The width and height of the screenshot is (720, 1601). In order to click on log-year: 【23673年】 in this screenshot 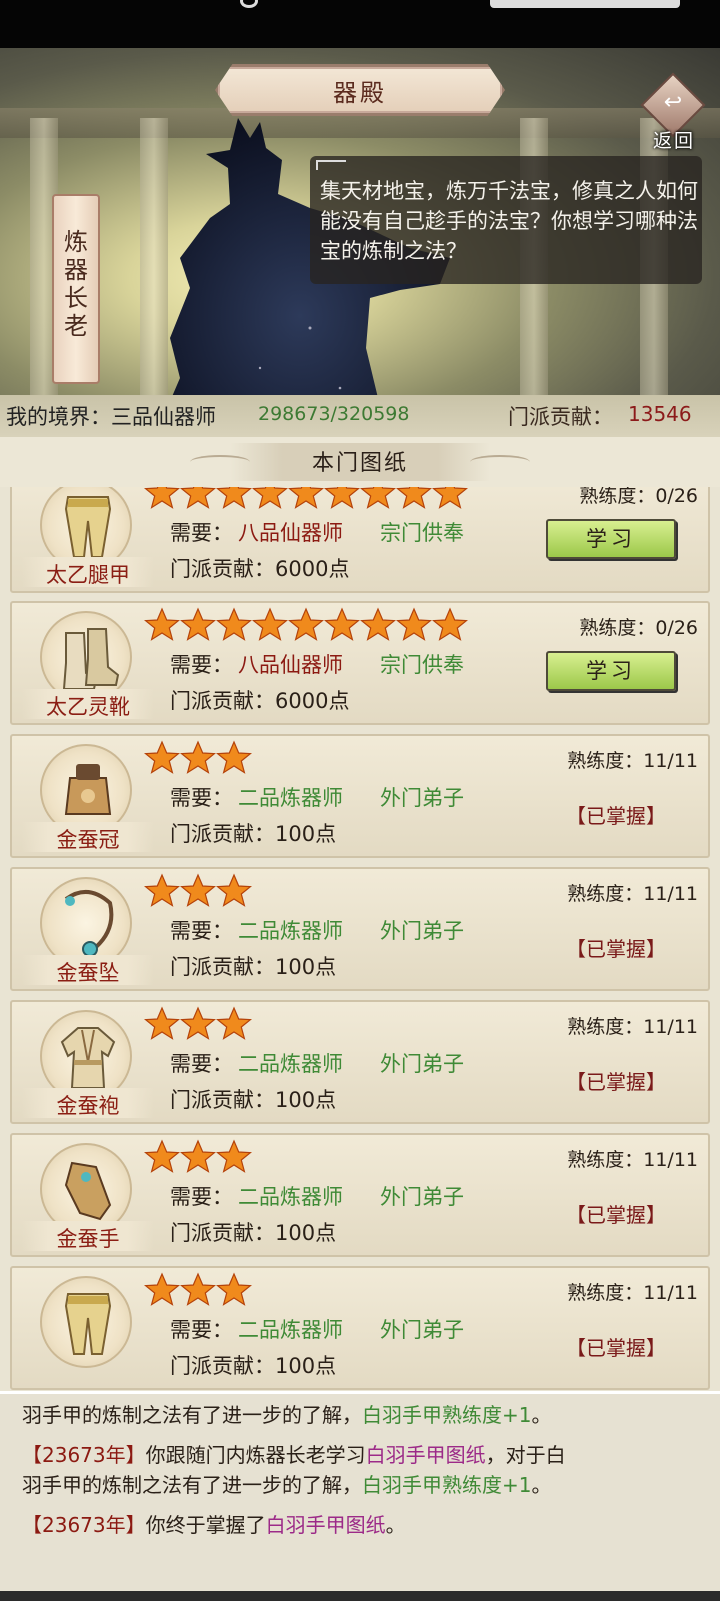, I will do `click(84, 1455)`.